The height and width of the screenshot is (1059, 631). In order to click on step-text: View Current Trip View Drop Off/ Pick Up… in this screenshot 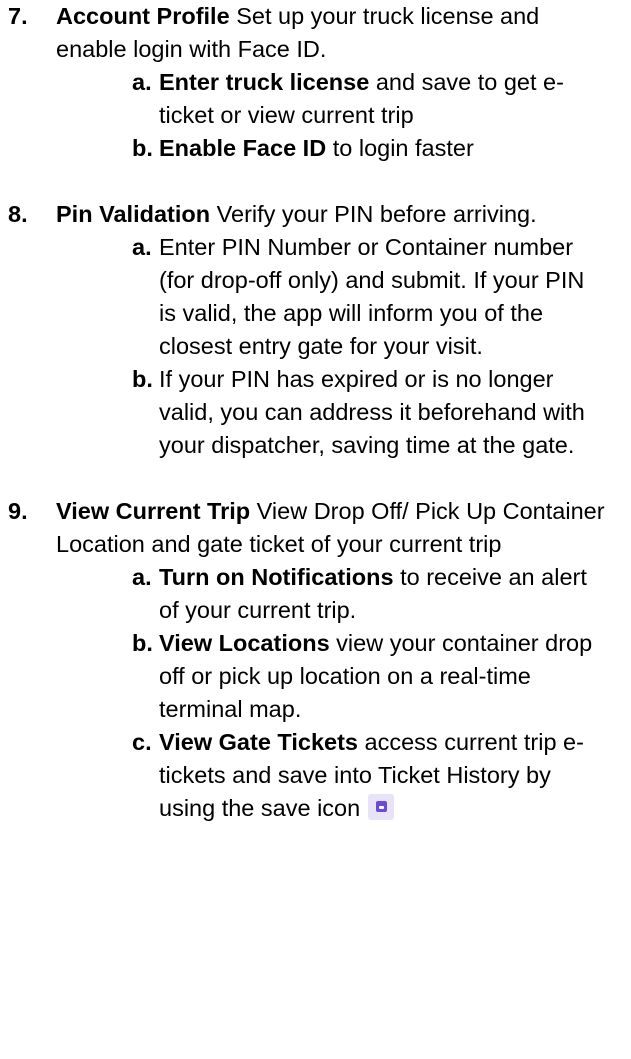, I will do `click(333, 528)`.